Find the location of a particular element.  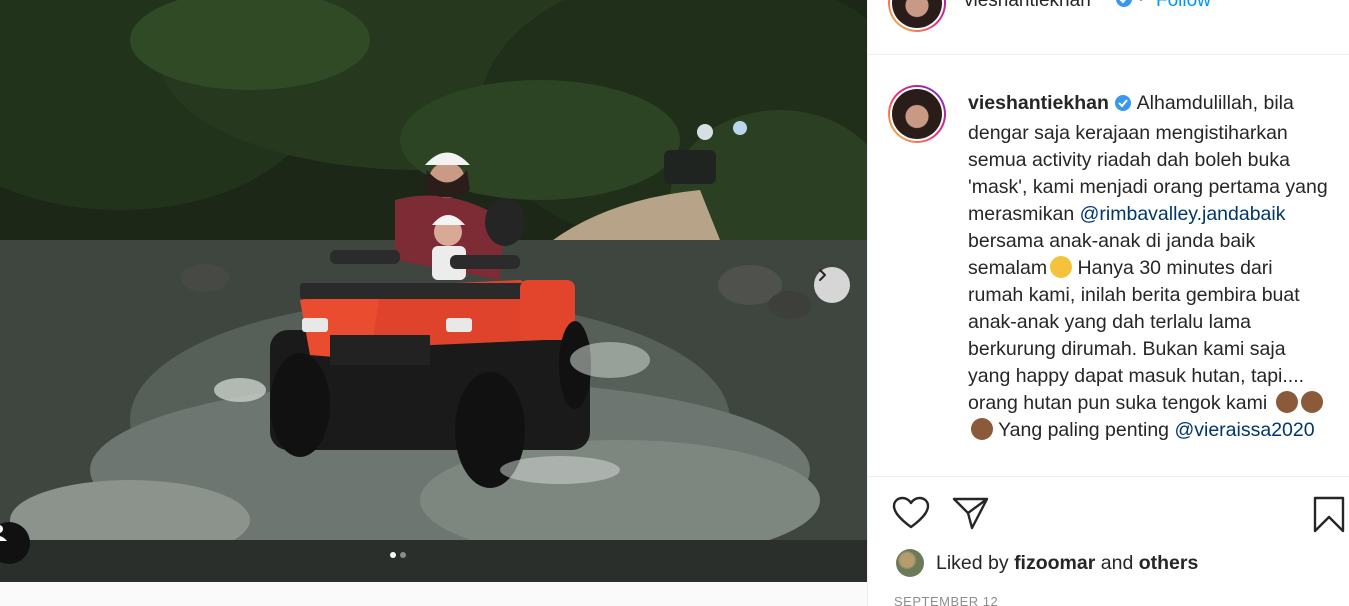

header-avatar is located at coordinates (917, 16).